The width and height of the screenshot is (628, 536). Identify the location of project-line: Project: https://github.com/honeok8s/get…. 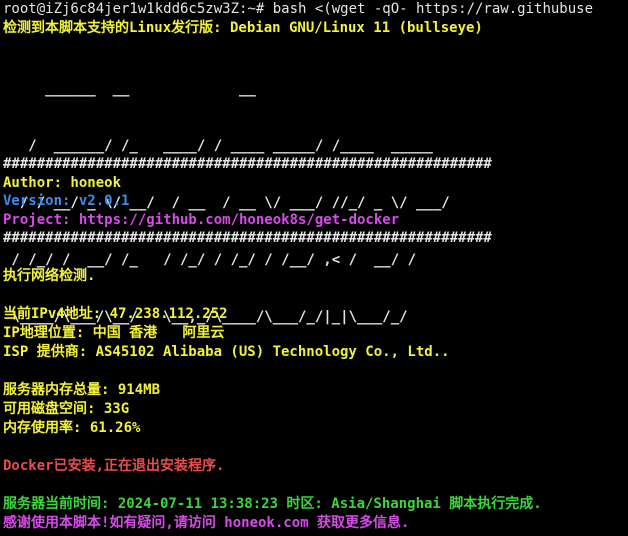
(201, 220).